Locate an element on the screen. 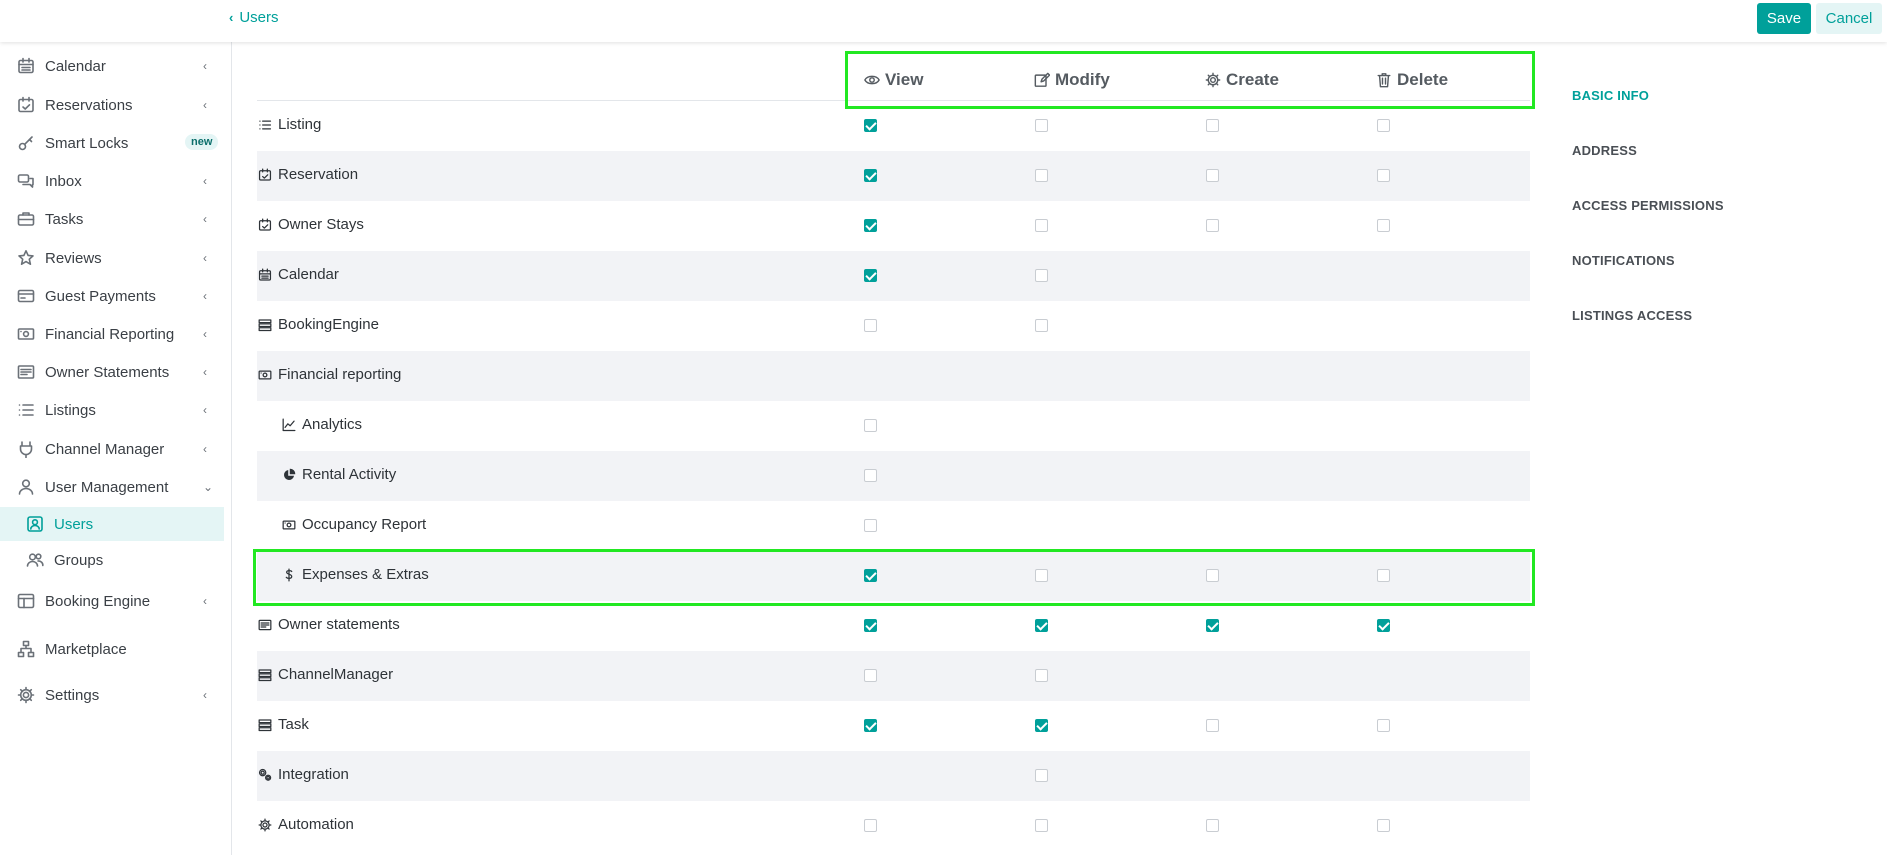  column-header-create: Create is located at coordinates (1242, 80).